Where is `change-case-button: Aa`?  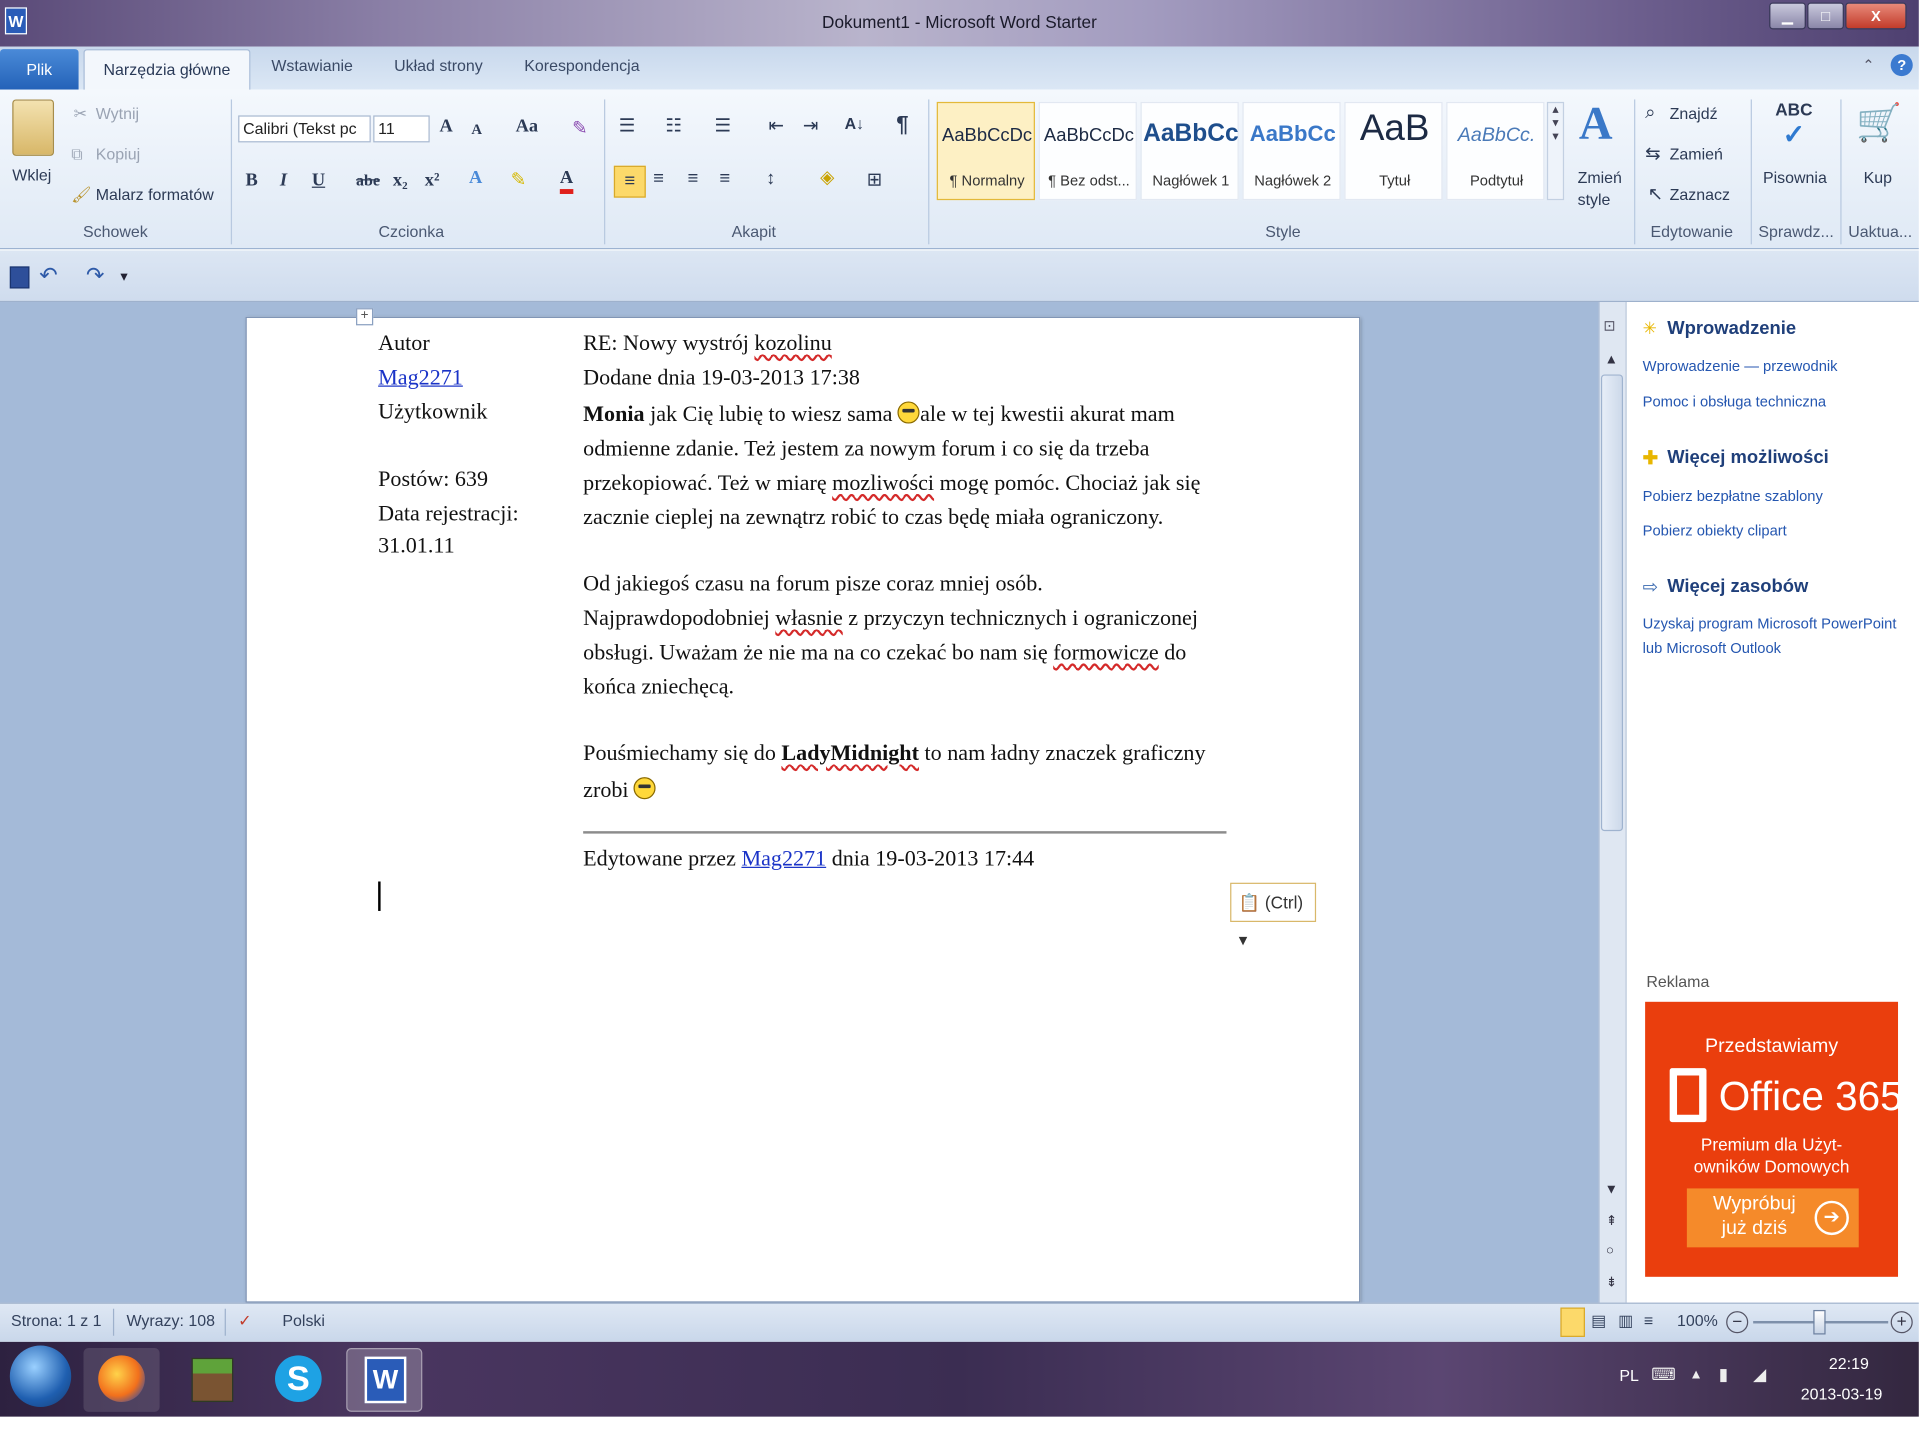 change-case-button: Aa is located at coordinates (527, 127).